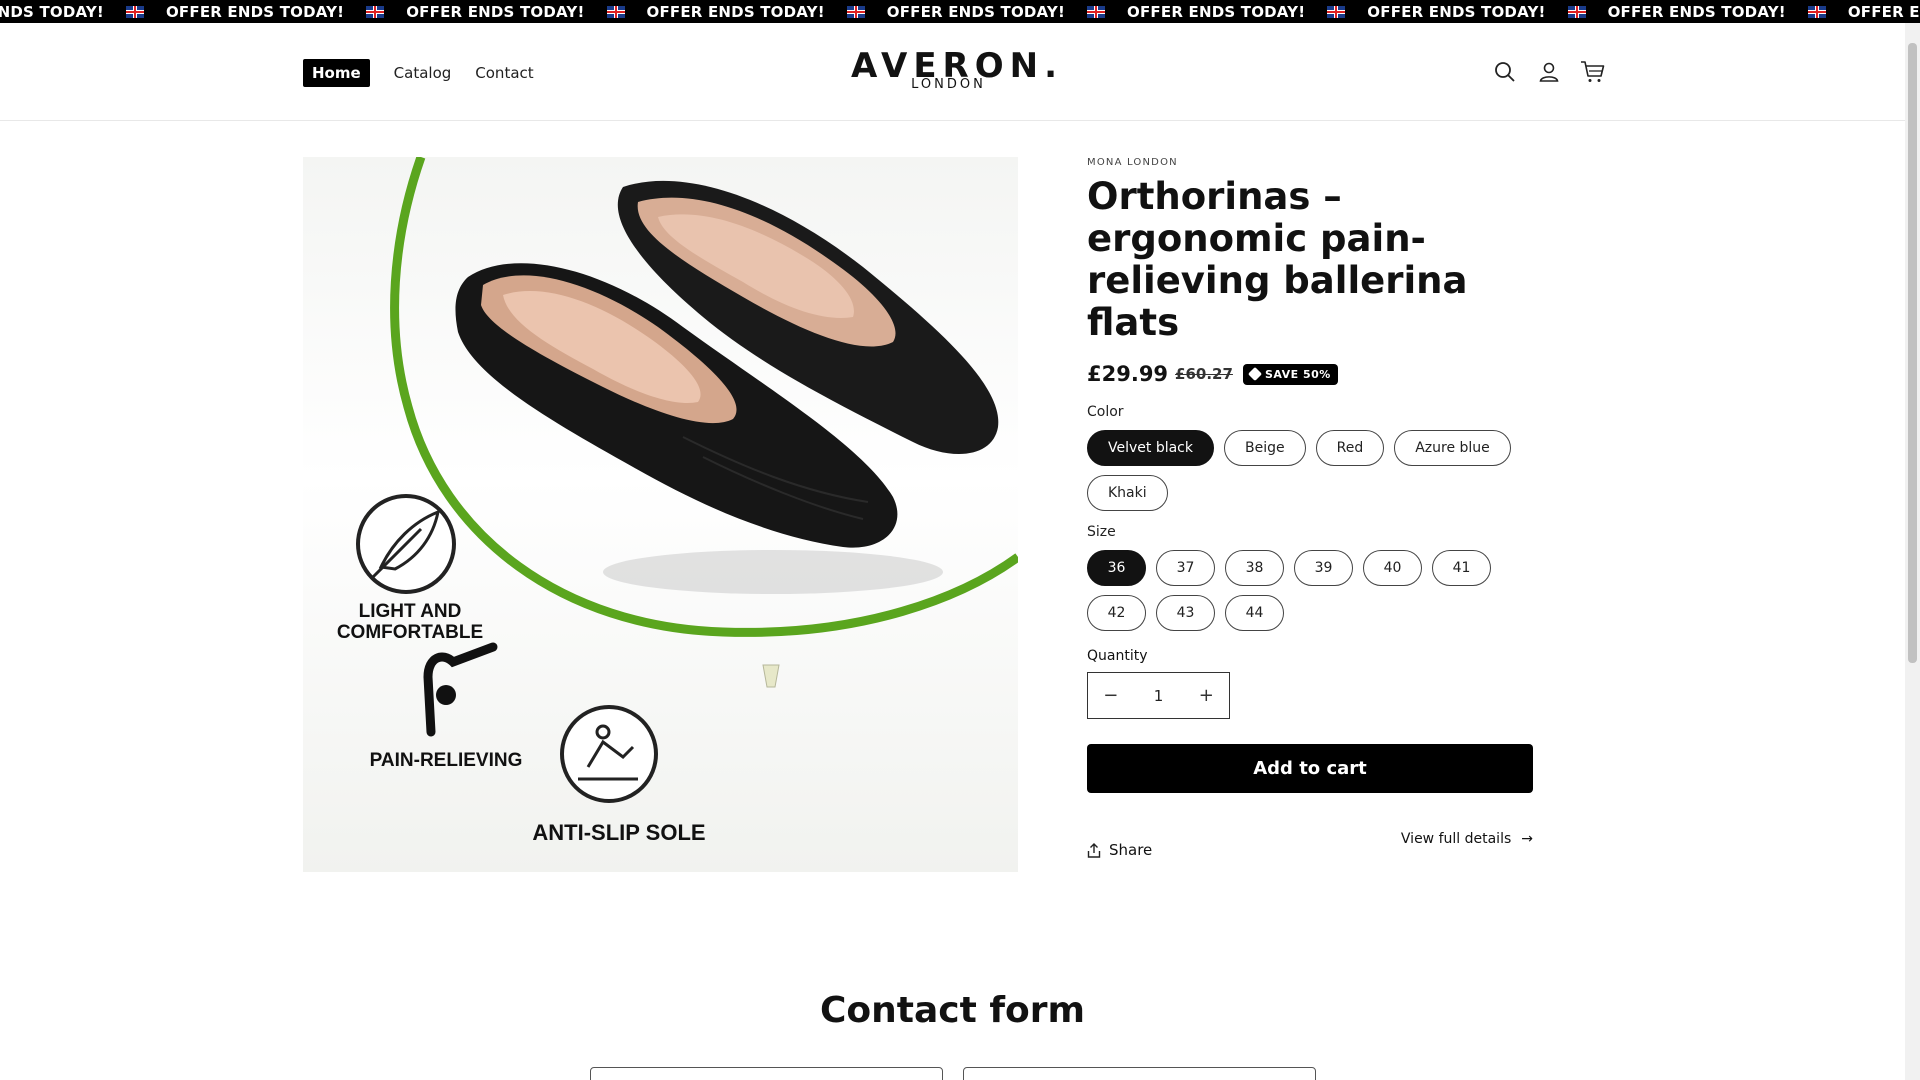  Describe the element at coordinates (1254, 568) in the screenshot. I see `size-option-38: 38` at that location.